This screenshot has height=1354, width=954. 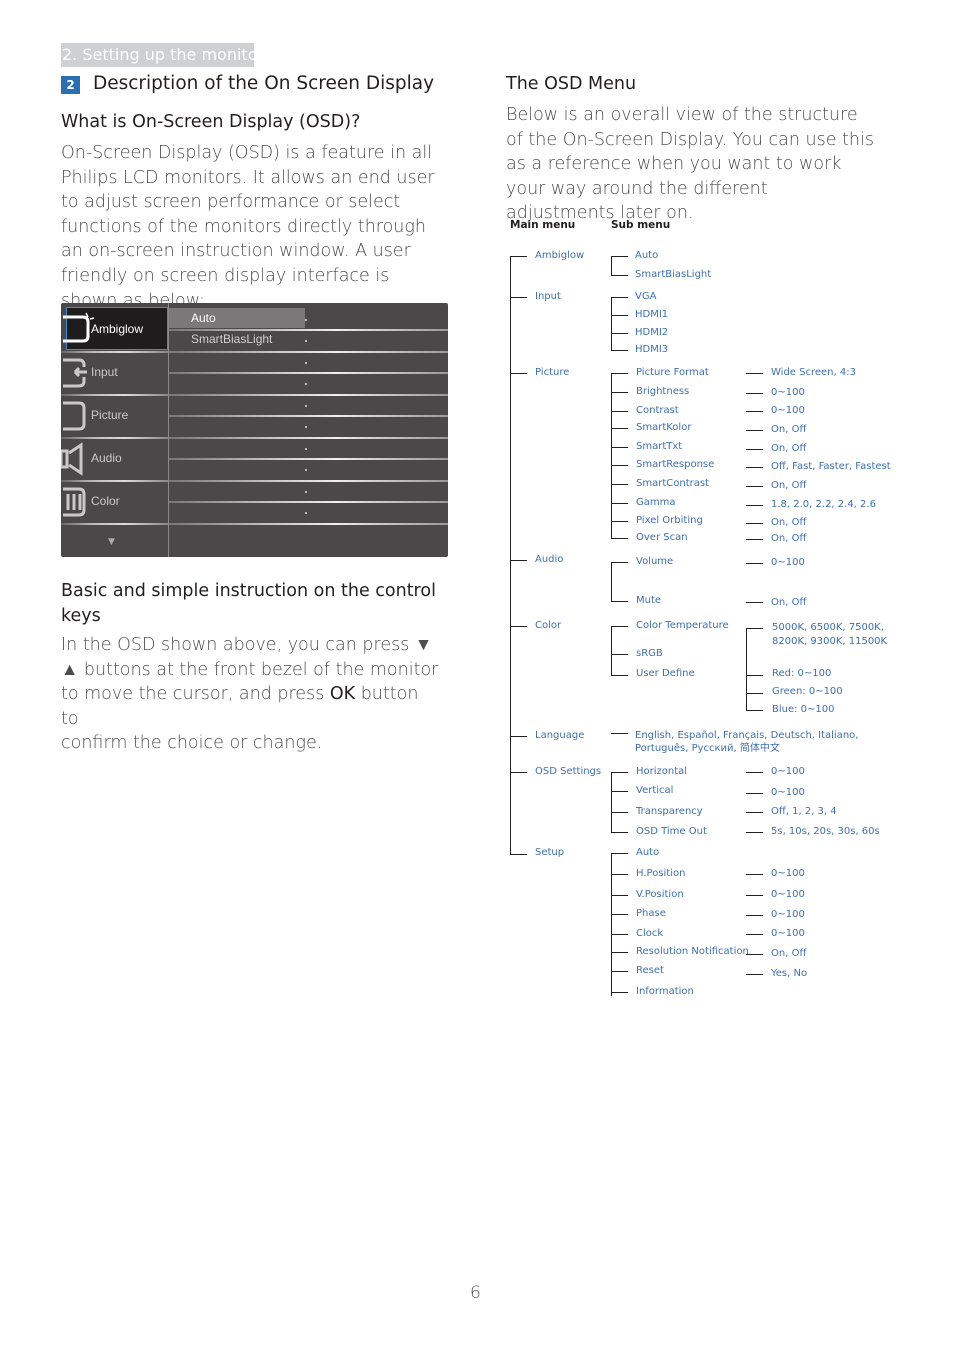 I want to click on osd-main-item-picture: Picture, so click(x=109, y=415).